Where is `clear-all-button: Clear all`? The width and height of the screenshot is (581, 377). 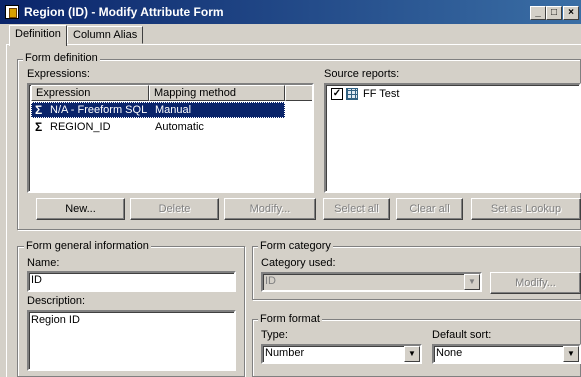 clear-all-button: Clear all is located at coordinates (429, 209).